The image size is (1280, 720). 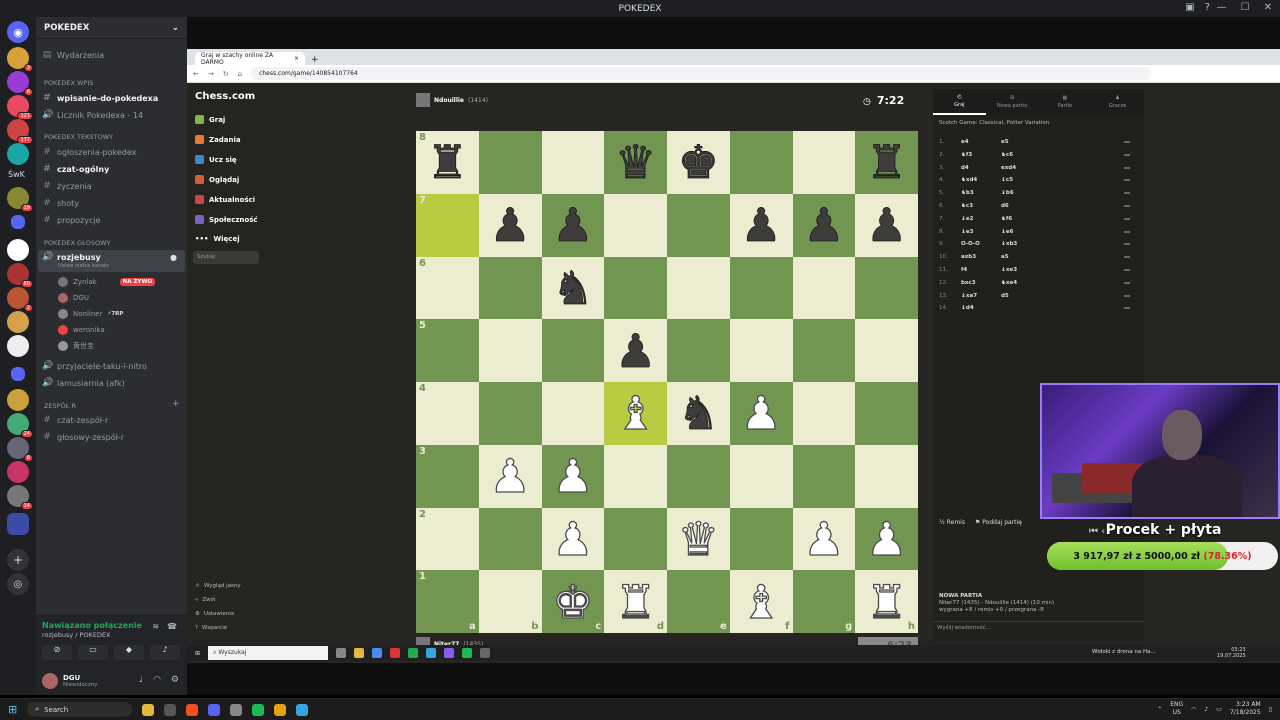 I want to click on square-d2, so click(x=635, y=539).